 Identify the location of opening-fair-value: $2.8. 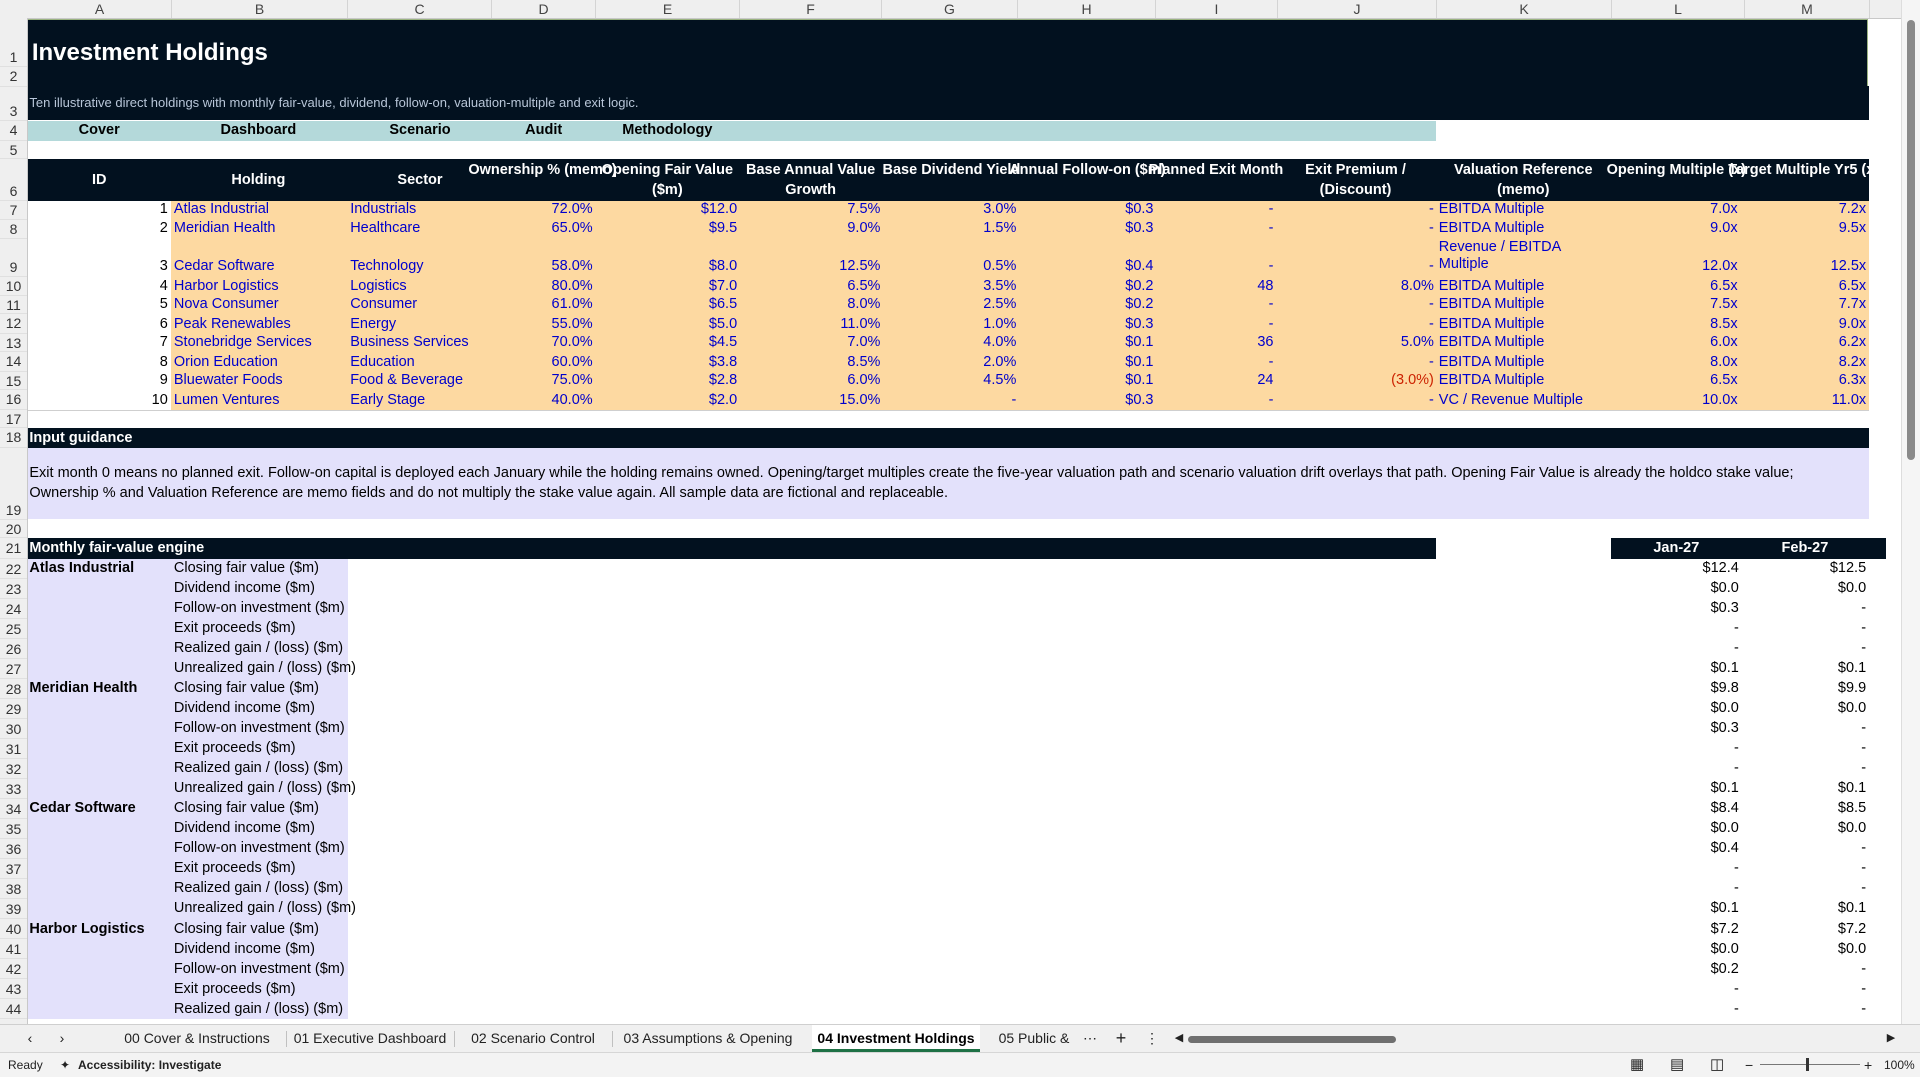
(723, 380).